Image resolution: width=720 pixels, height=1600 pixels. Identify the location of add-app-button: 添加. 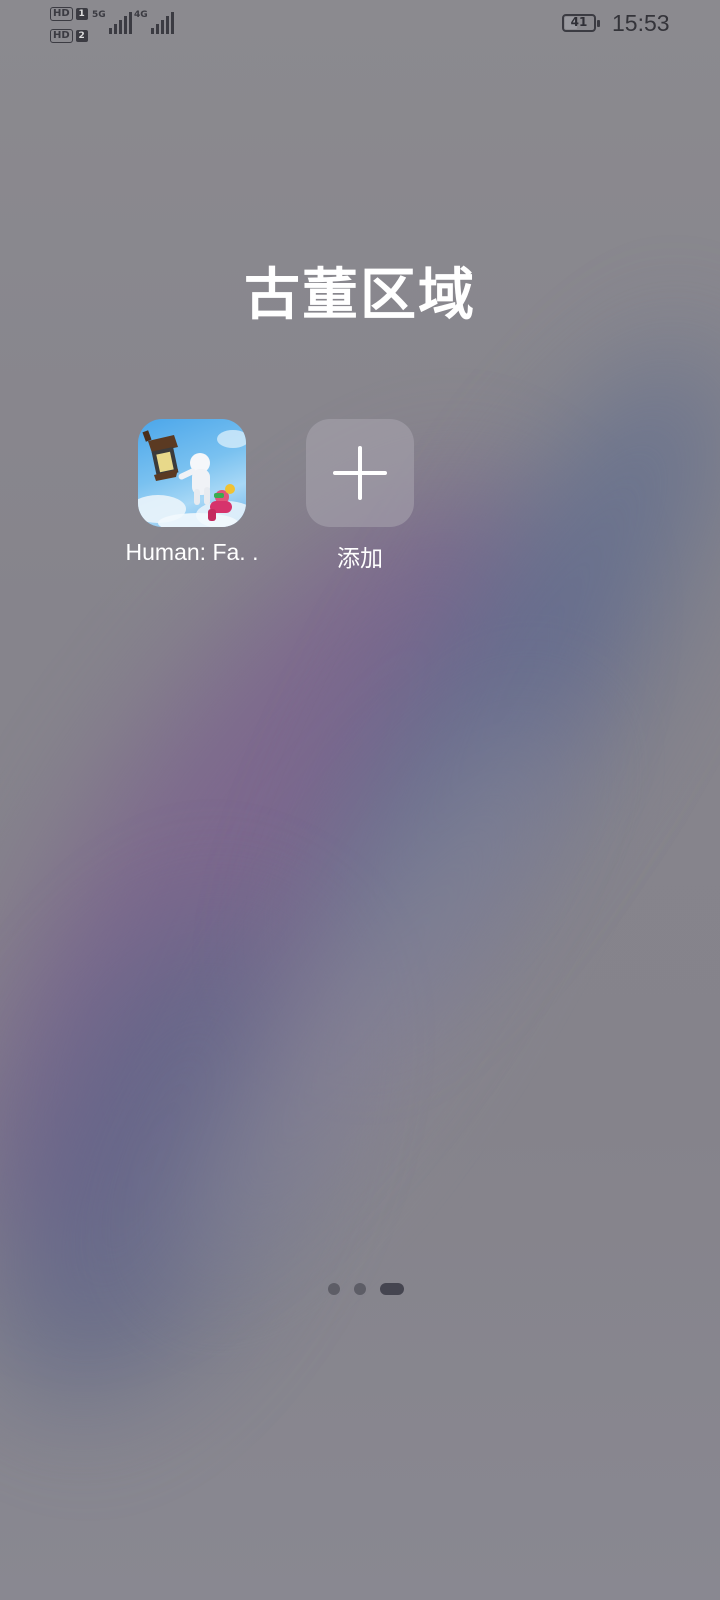
(360, 496).